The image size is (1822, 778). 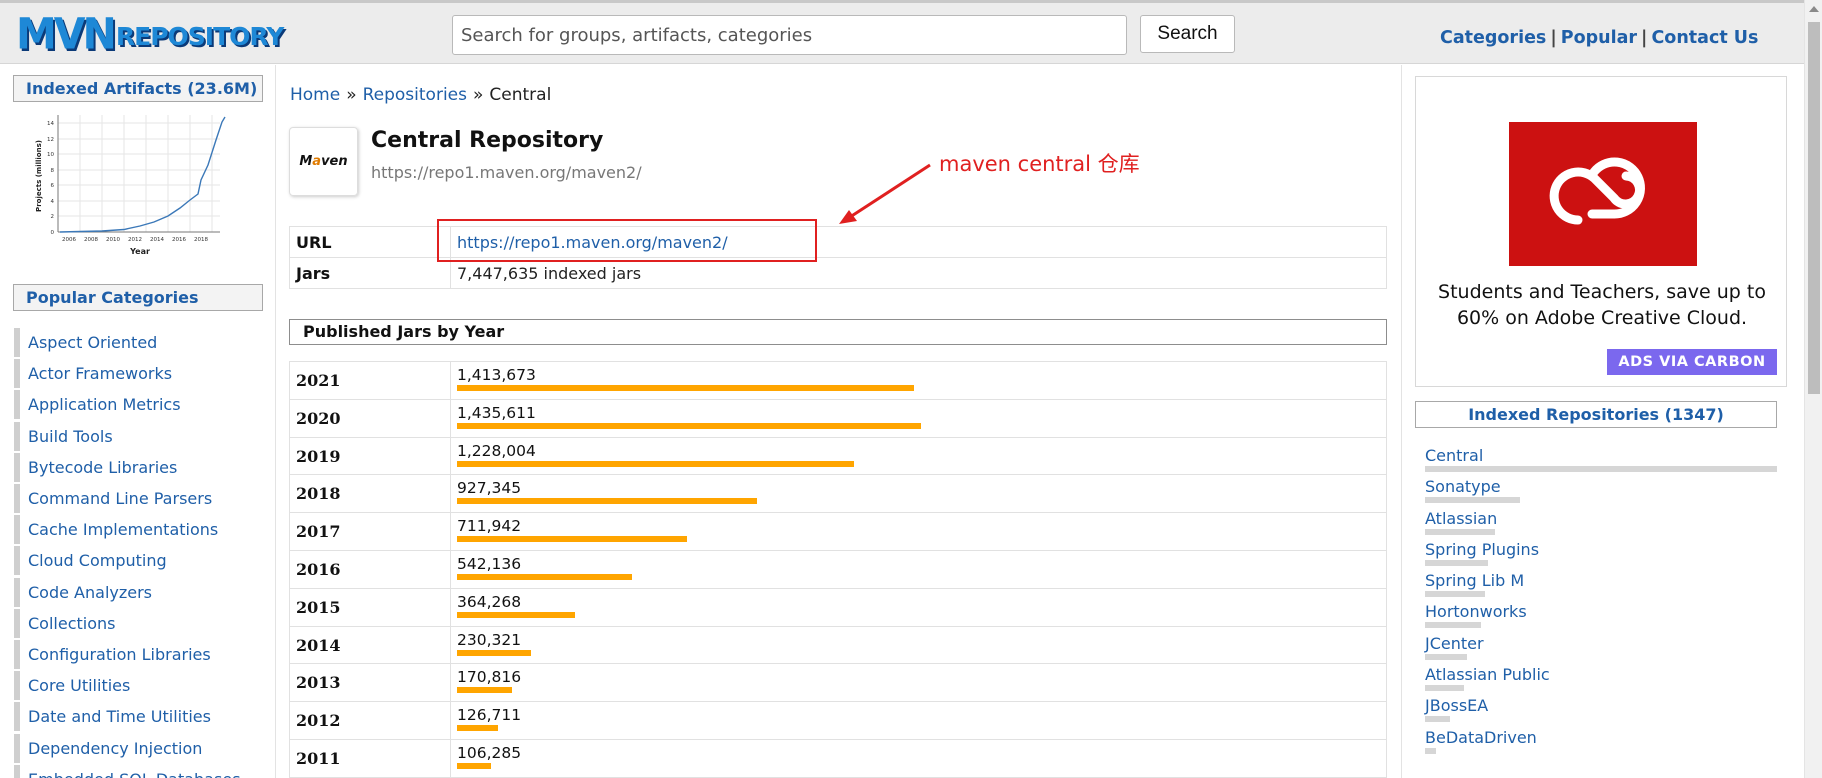 I want to click on repository-link: BeDataDriven, so click(x=1601, y=738).